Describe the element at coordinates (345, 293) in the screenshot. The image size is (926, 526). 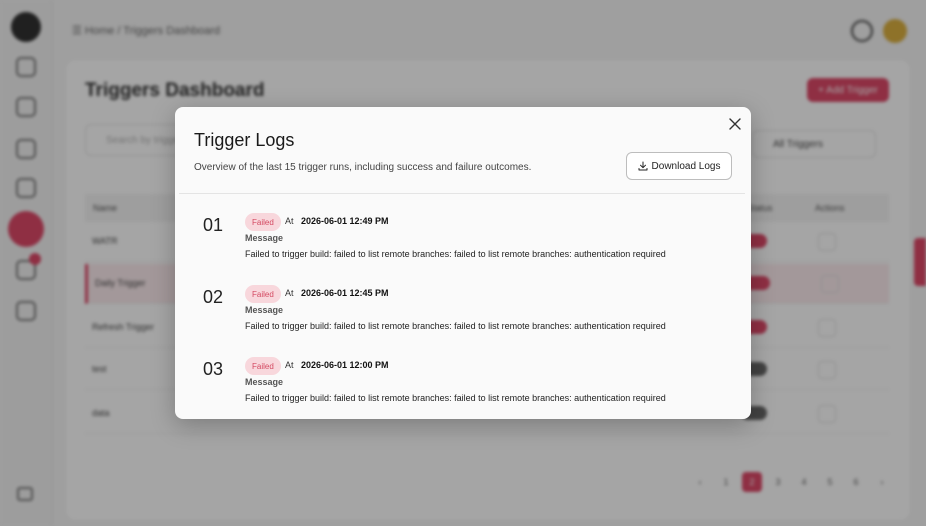
I see `log-timestamp: 2026-06-01 12:45 PM` at that location.